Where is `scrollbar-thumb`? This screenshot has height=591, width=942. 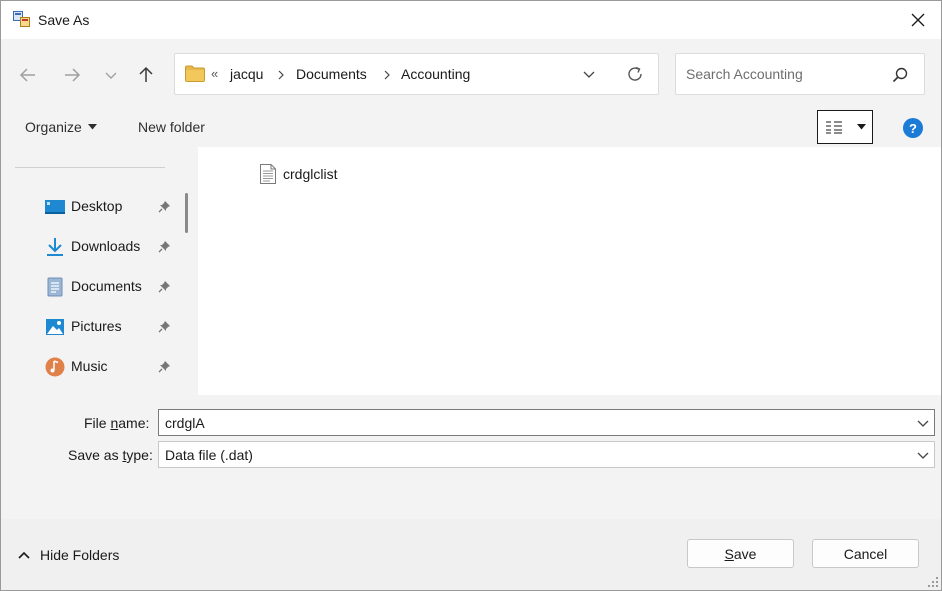
scrollbar-thumb is located at coordinates (186, 213).